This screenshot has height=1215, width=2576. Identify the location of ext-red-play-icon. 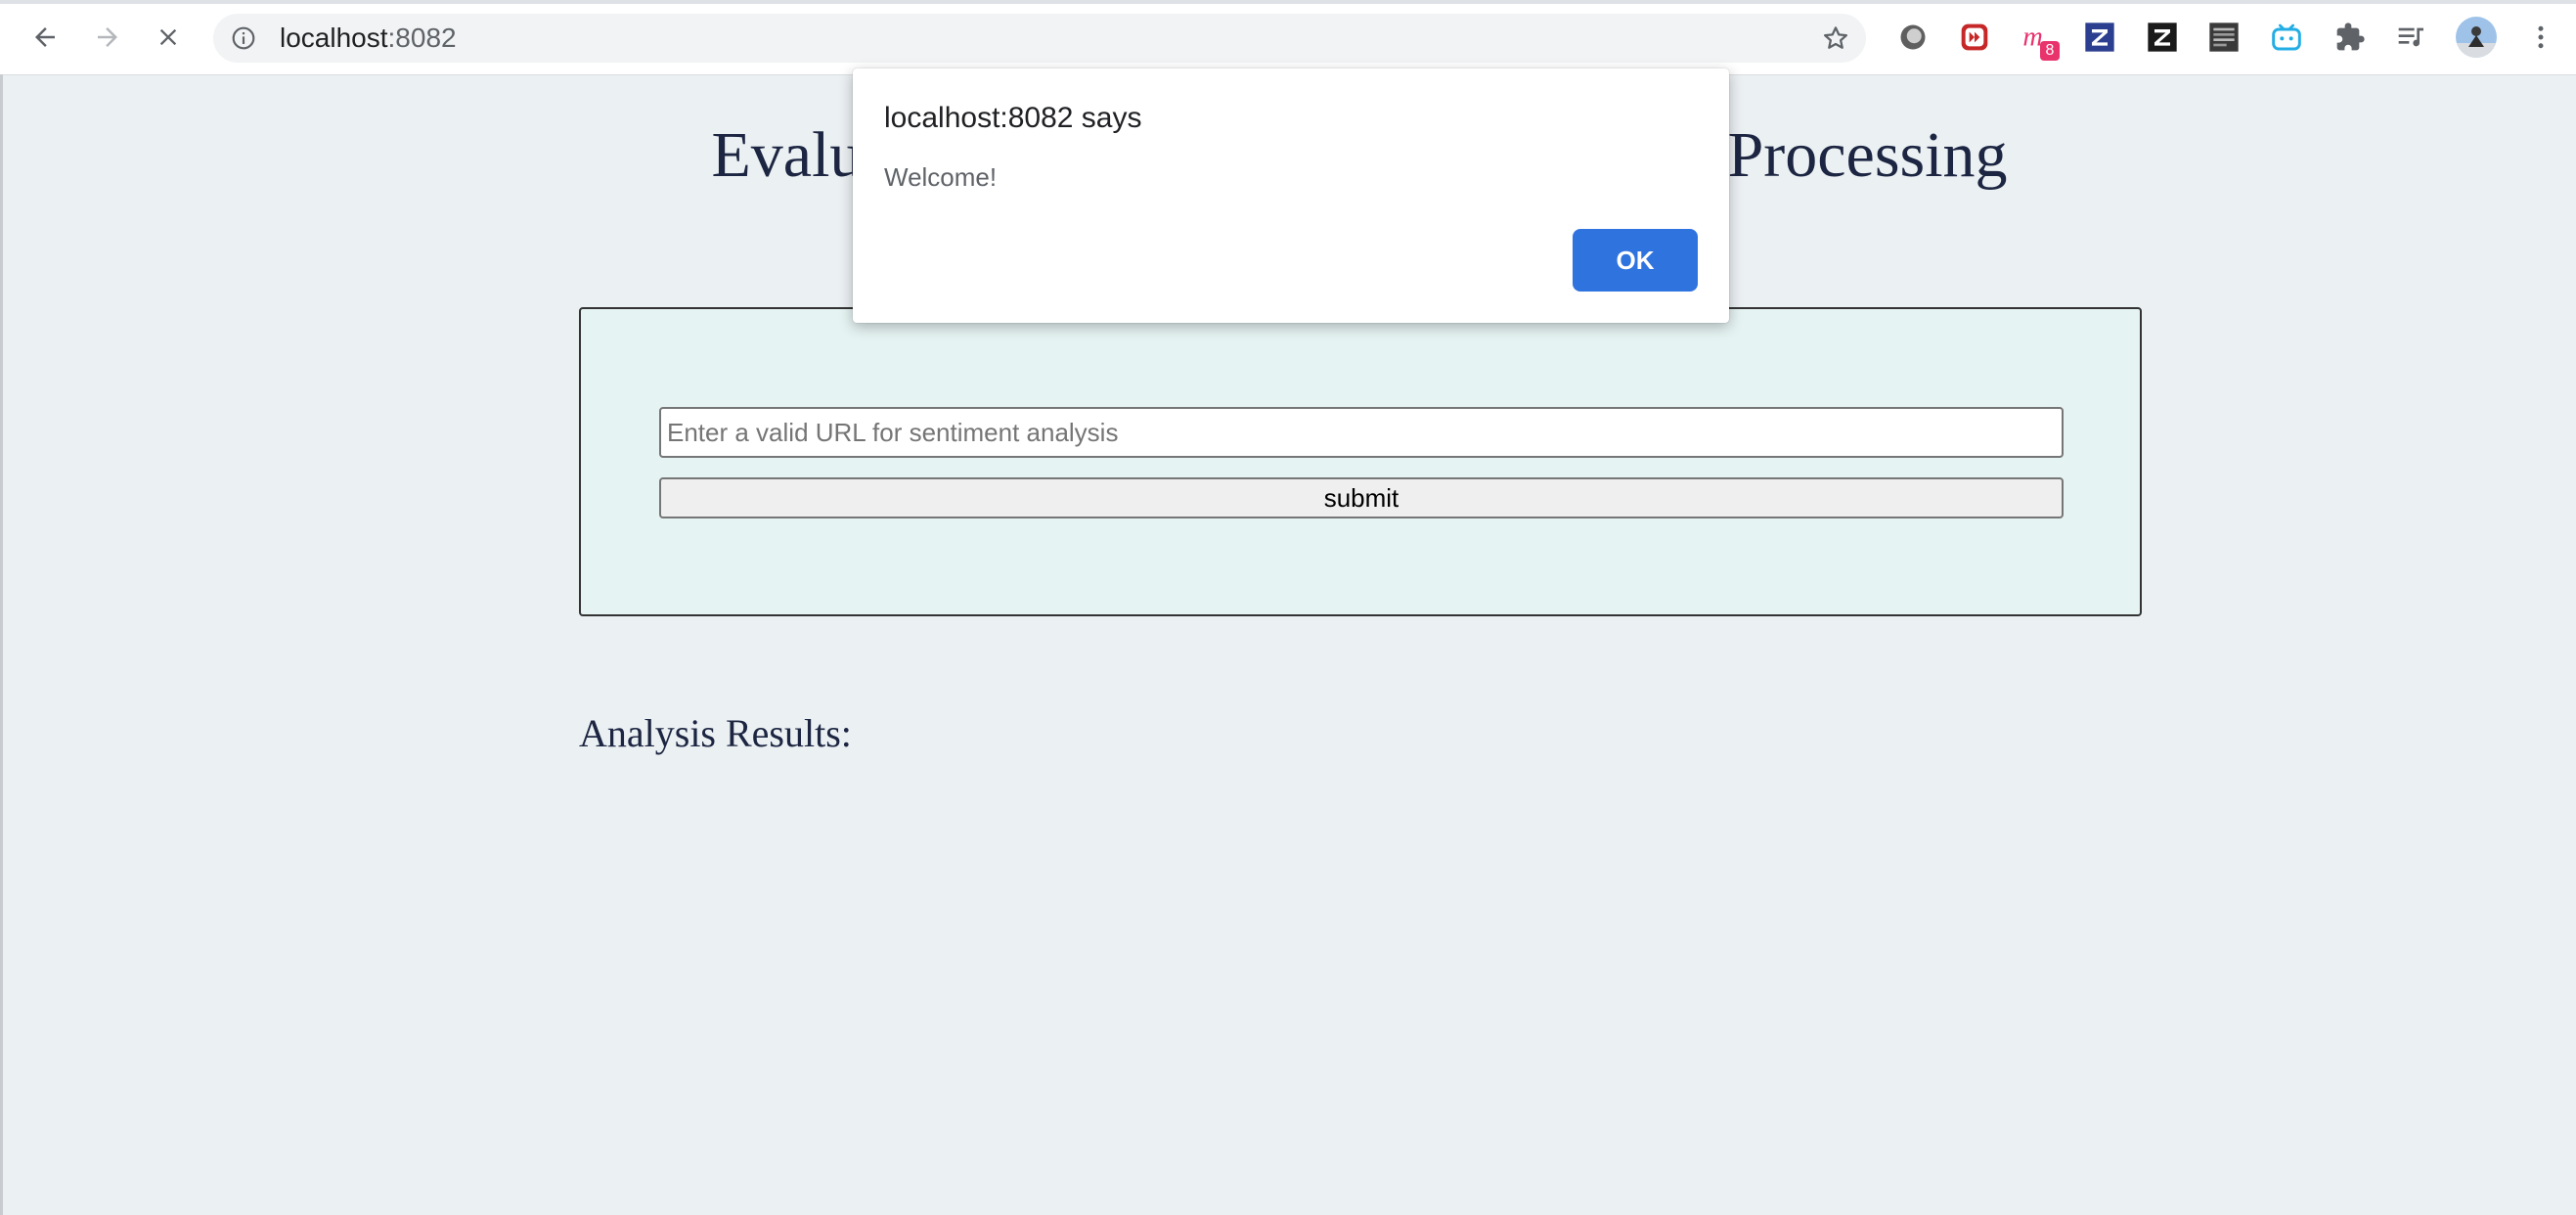
(1975, 37).